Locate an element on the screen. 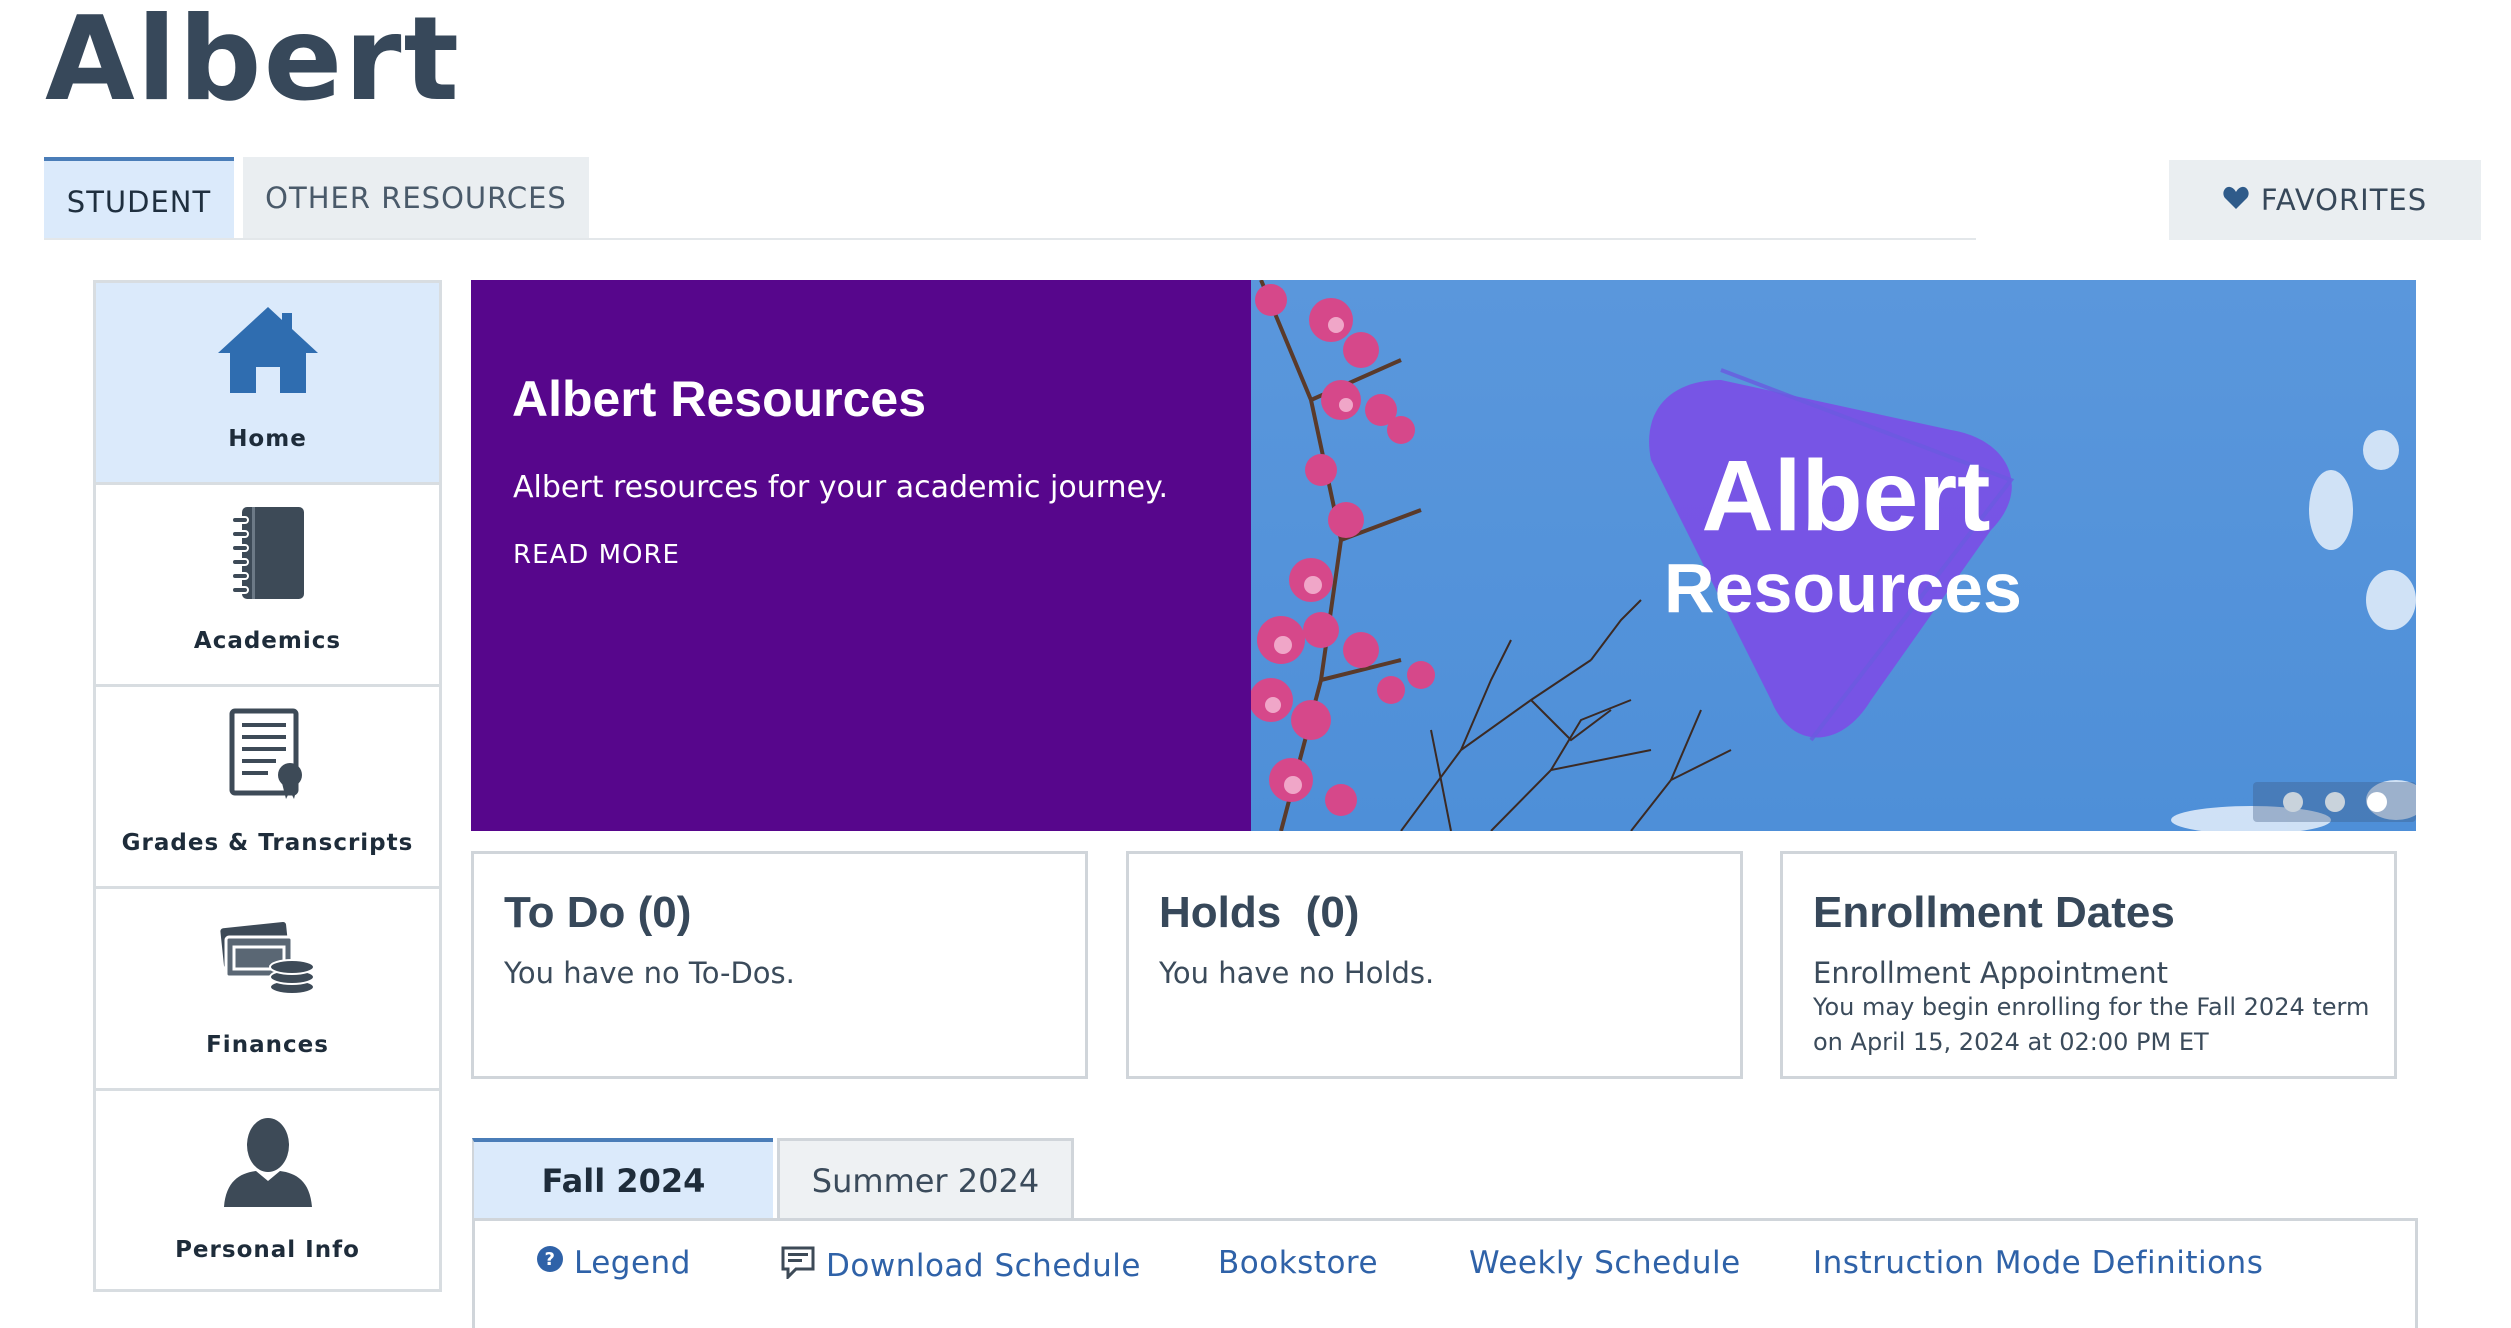  tab-fall-2024: Fall 2024 is located at coordinates (622, 1179).